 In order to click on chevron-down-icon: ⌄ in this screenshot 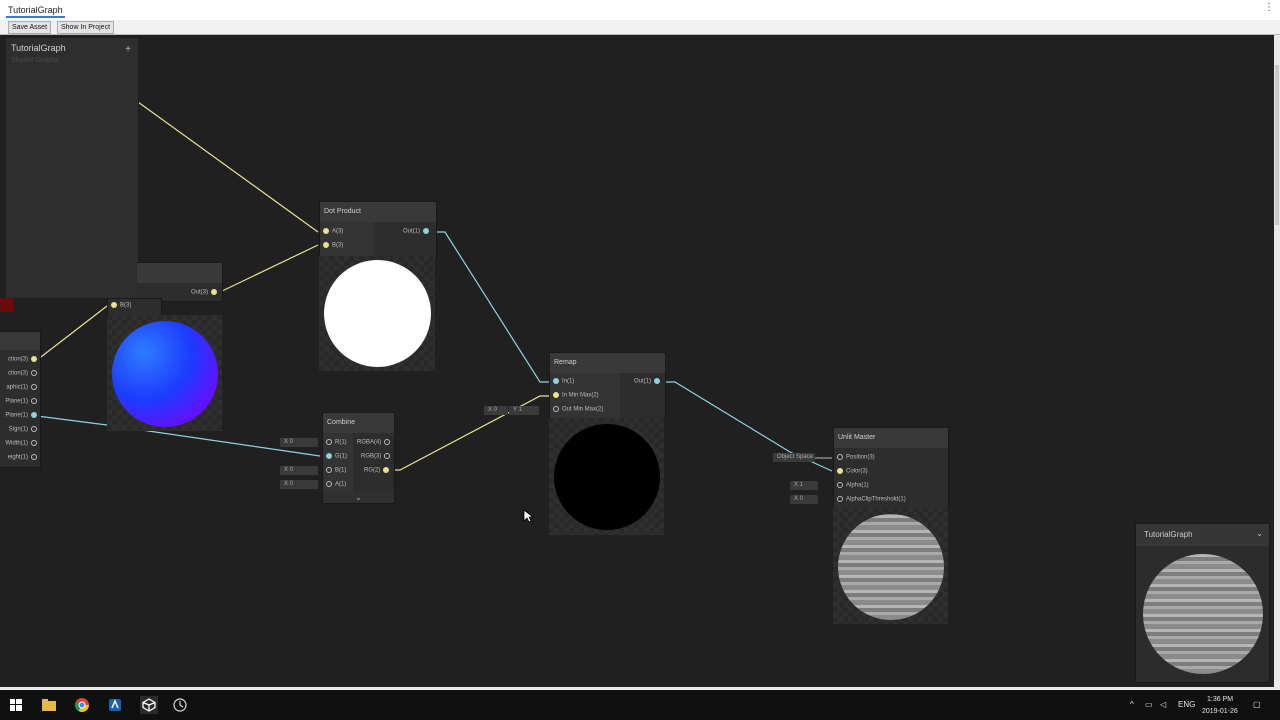, I will do `click(1259, 533)`.